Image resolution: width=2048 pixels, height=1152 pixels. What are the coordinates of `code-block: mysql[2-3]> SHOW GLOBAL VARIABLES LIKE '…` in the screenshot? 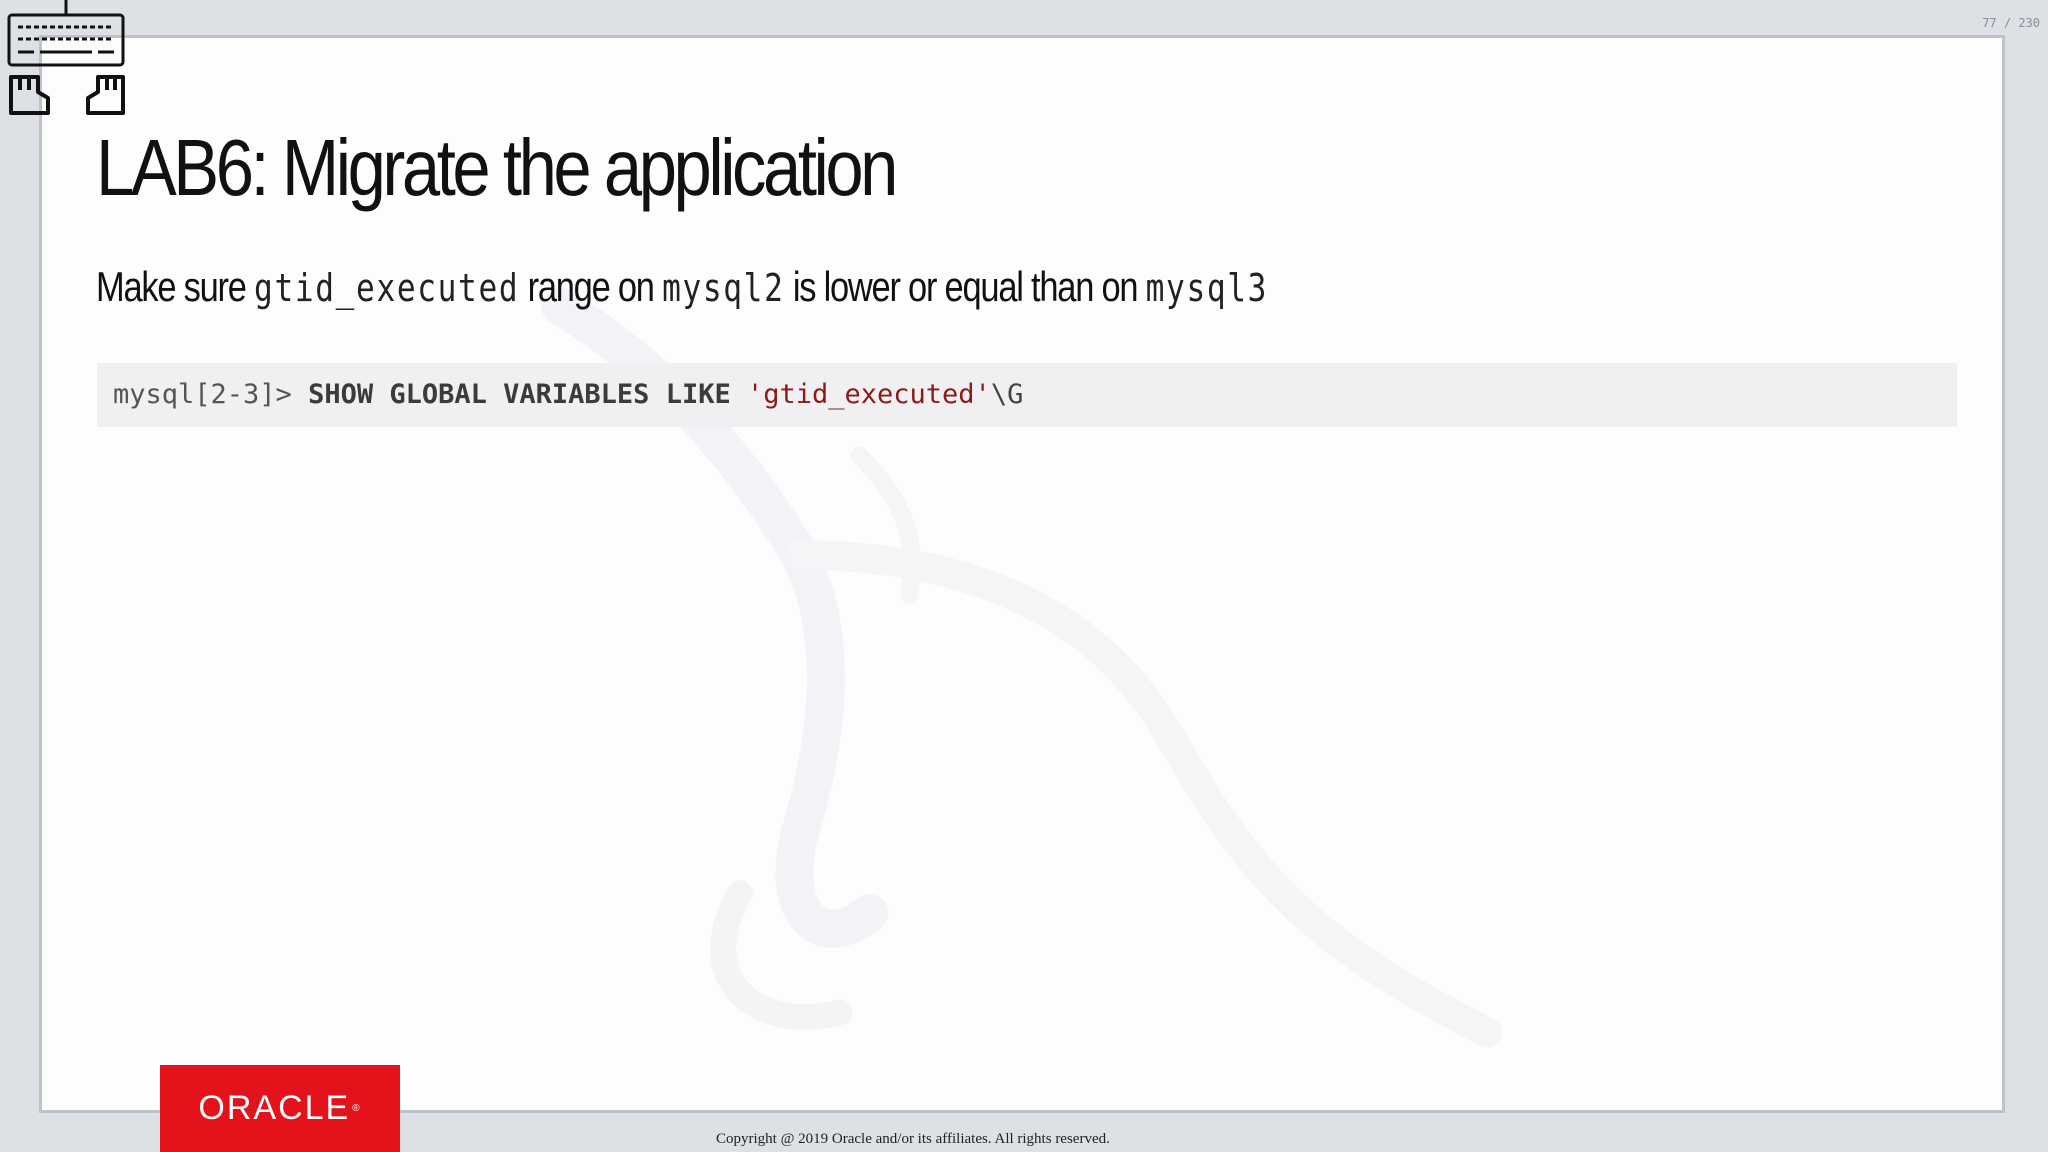 It's located at (1027, 395).